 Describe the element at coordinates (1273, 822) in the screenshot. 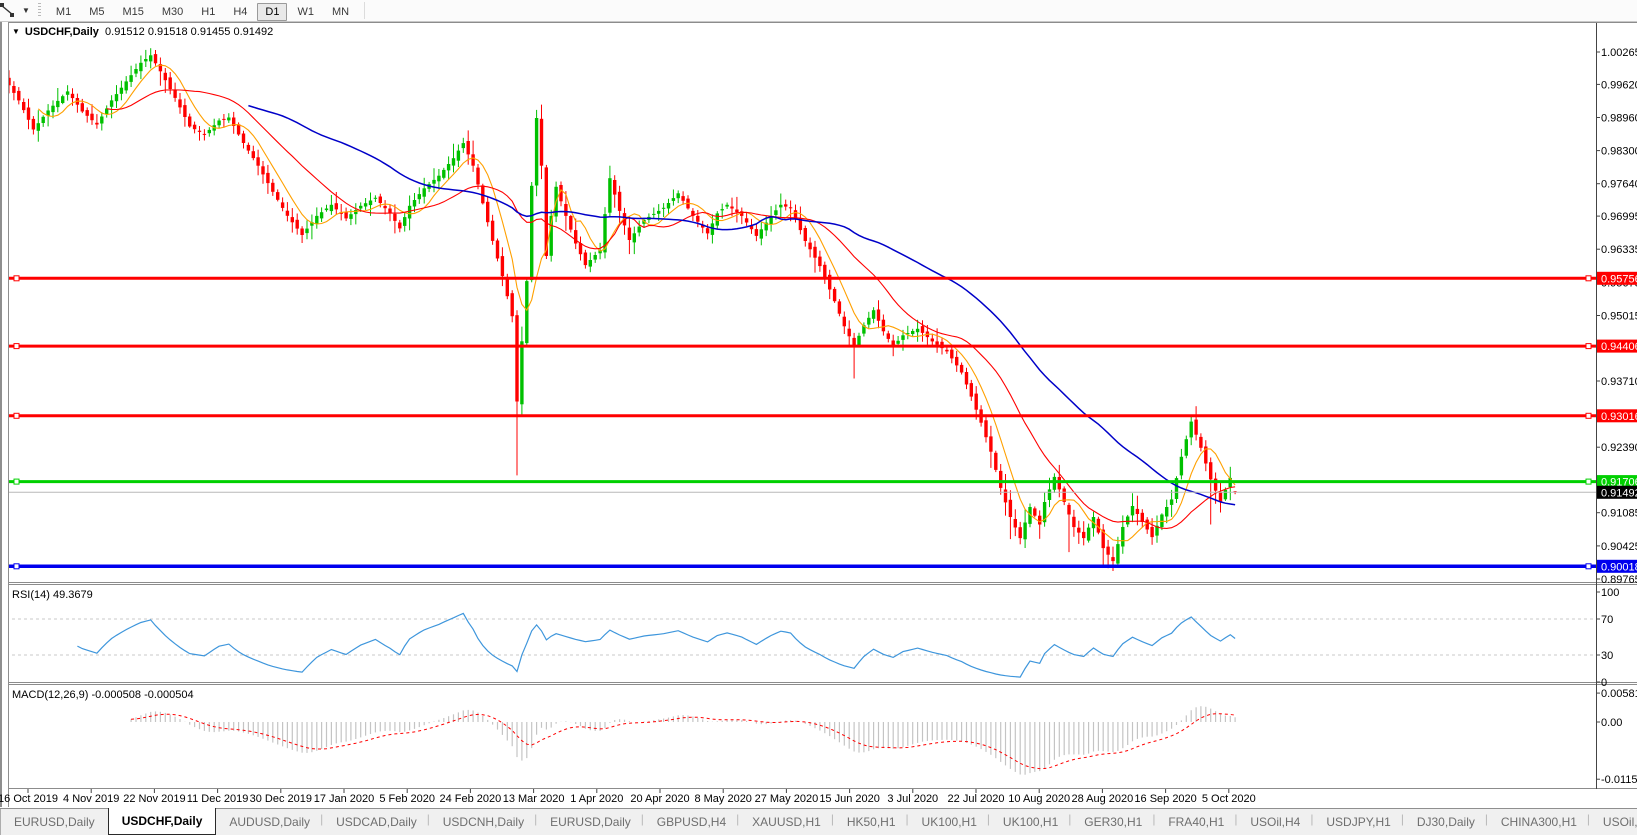

I see `tab-usoil-h4: USOil,H4` at that location.